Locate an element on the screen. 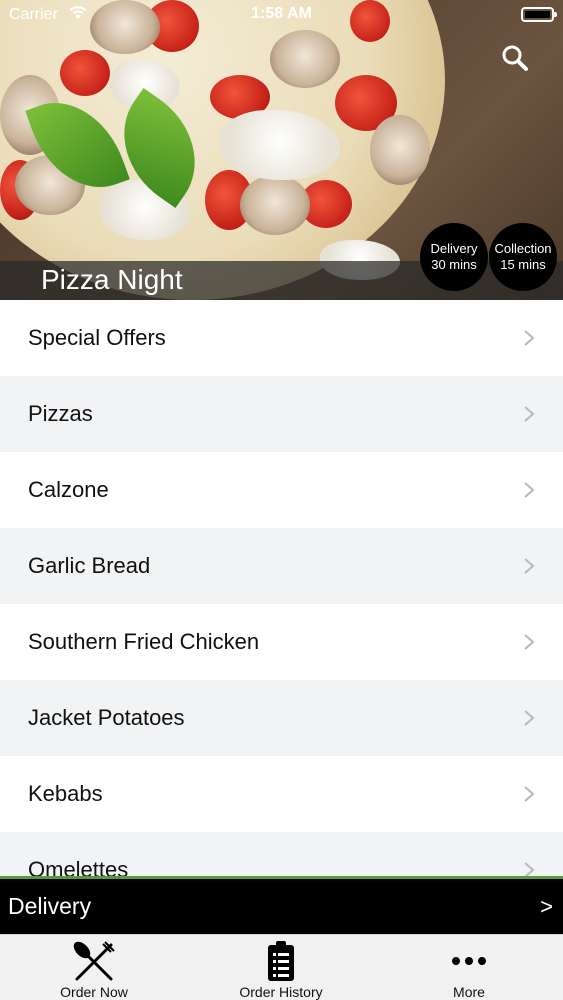 Image resolution: width=563 pixels, height=1000 pixels. collection-badge-label: Collection is located at coordinates (523, 248).